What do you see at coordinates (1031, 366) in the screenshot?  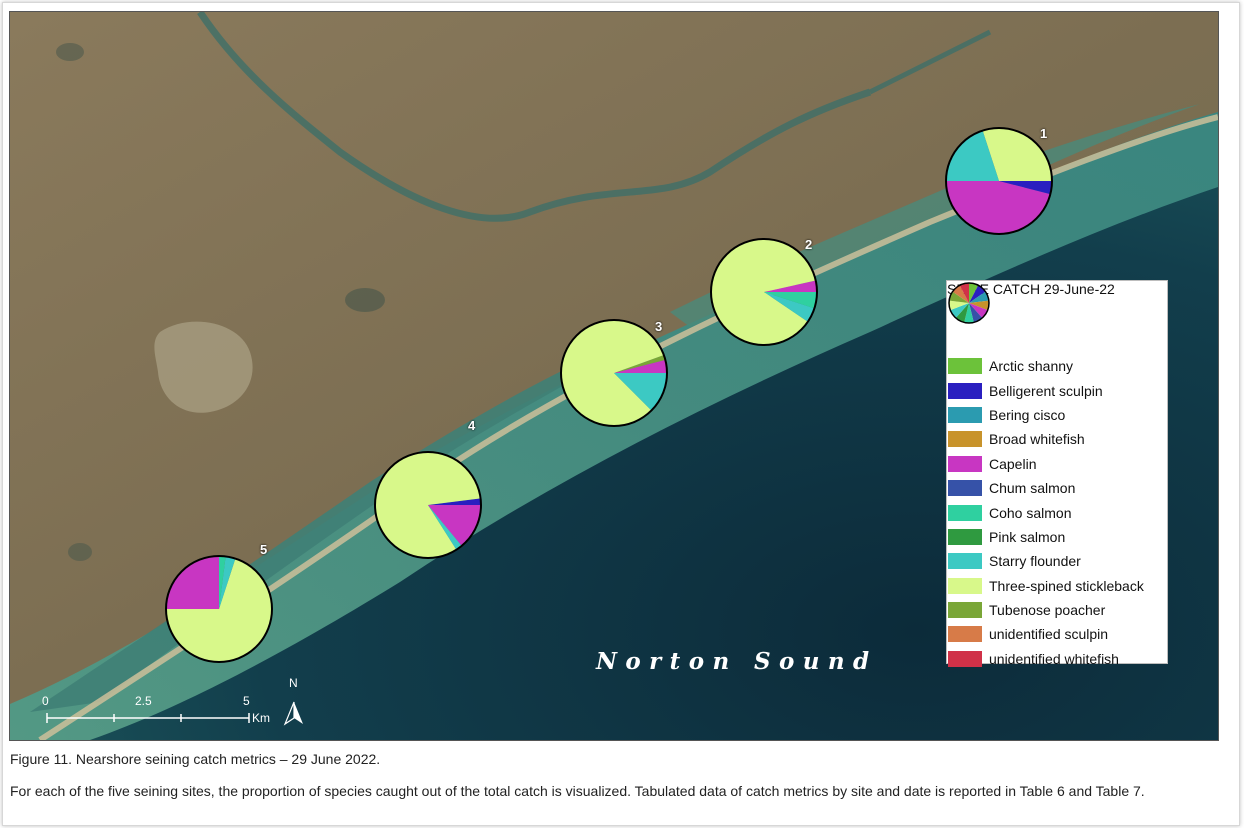 I see `legend-label: Arctic shanny` at bounding box center [1031, 366].